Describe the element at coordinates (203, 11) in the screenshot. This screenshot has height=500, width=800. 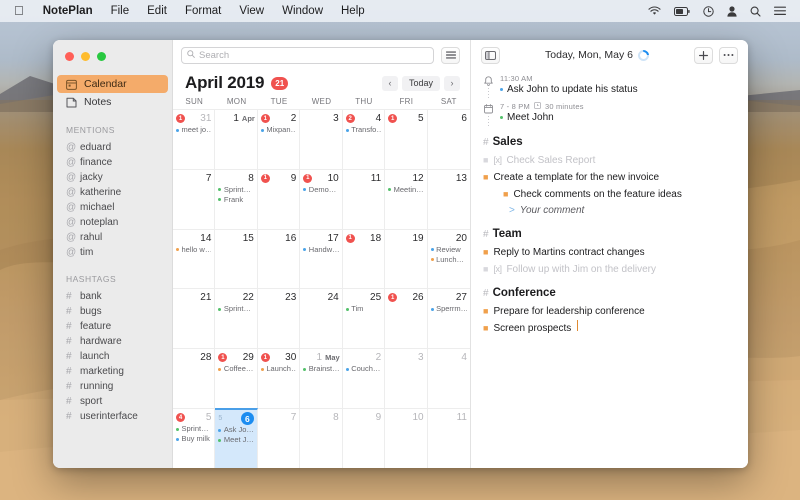
I see `menu-item-format: Format` at that location.